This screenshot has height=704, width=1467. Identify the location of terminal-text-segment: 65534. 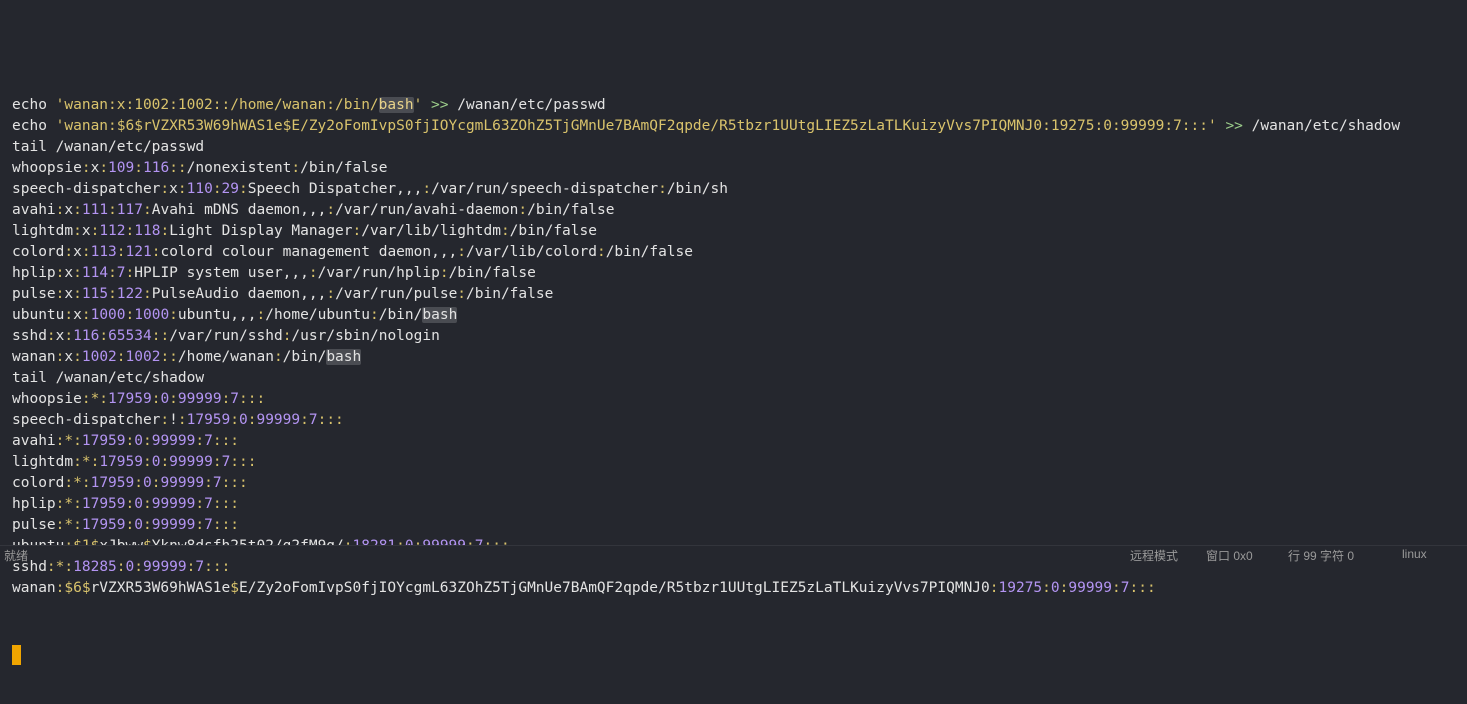
(130, 336).